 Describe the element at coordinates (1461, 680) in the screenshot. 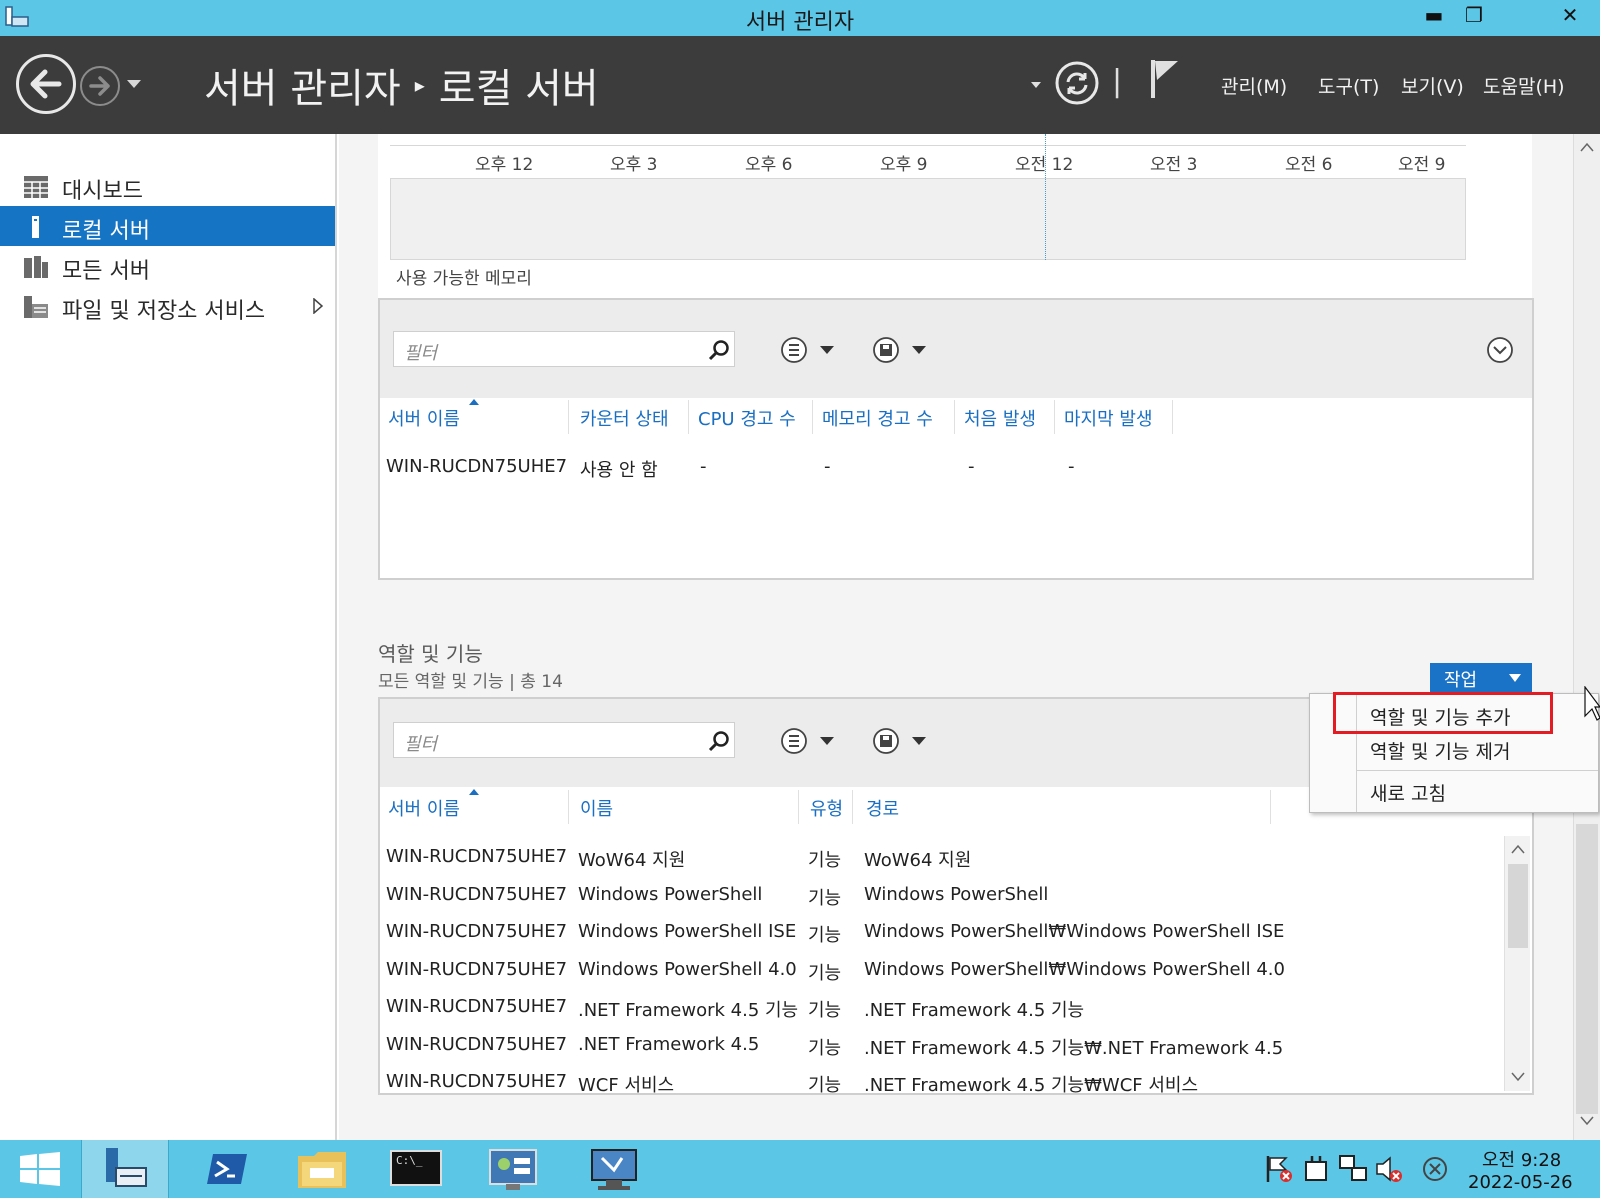

I see `tasks-label: 작업` at that location.